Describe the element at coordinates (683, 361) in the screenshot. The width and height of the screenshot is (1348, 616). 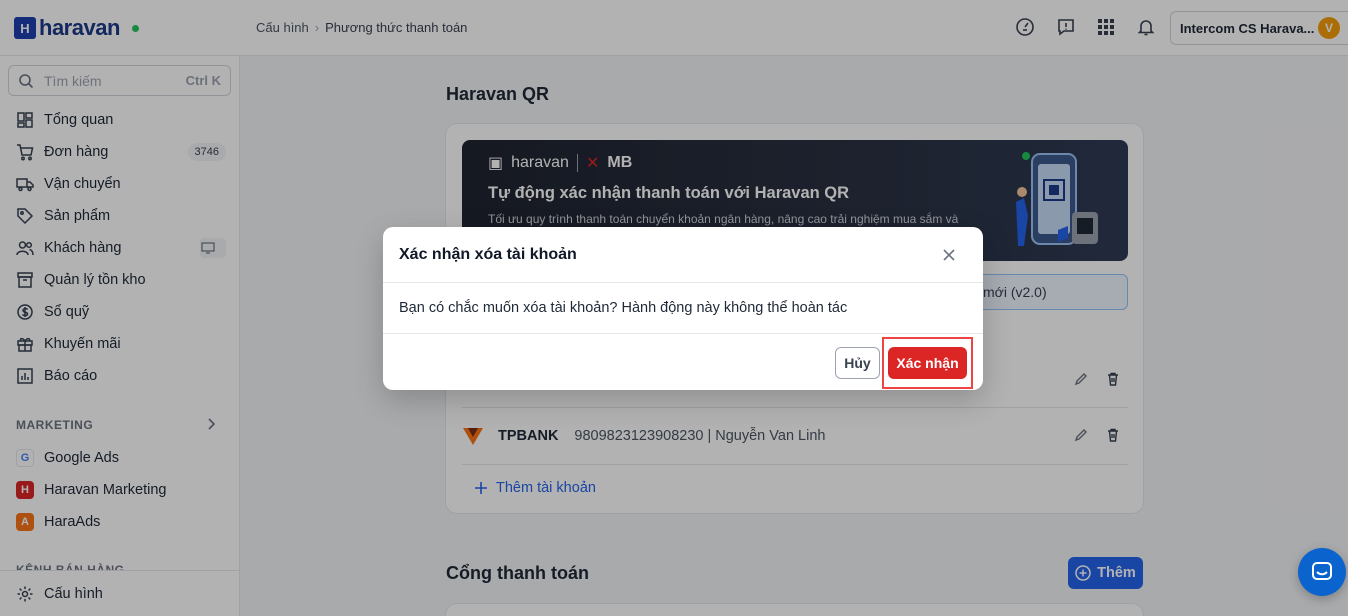
I see `dialog-footer: Hủy Xác nhận` at that location.